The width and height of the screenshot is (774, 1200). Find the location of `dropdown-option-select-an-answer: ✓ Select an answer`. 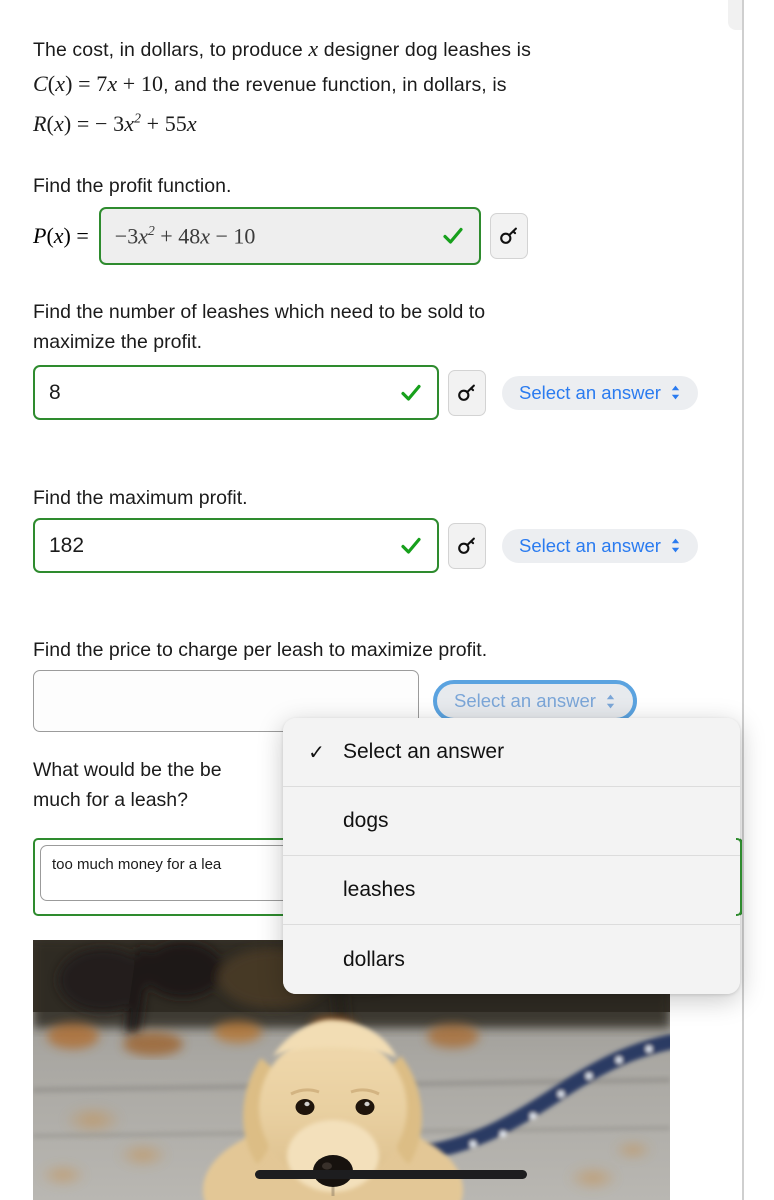

dropdown-option-select-an-answer: ✓ Select an answer is located at coordinates (511, 752).